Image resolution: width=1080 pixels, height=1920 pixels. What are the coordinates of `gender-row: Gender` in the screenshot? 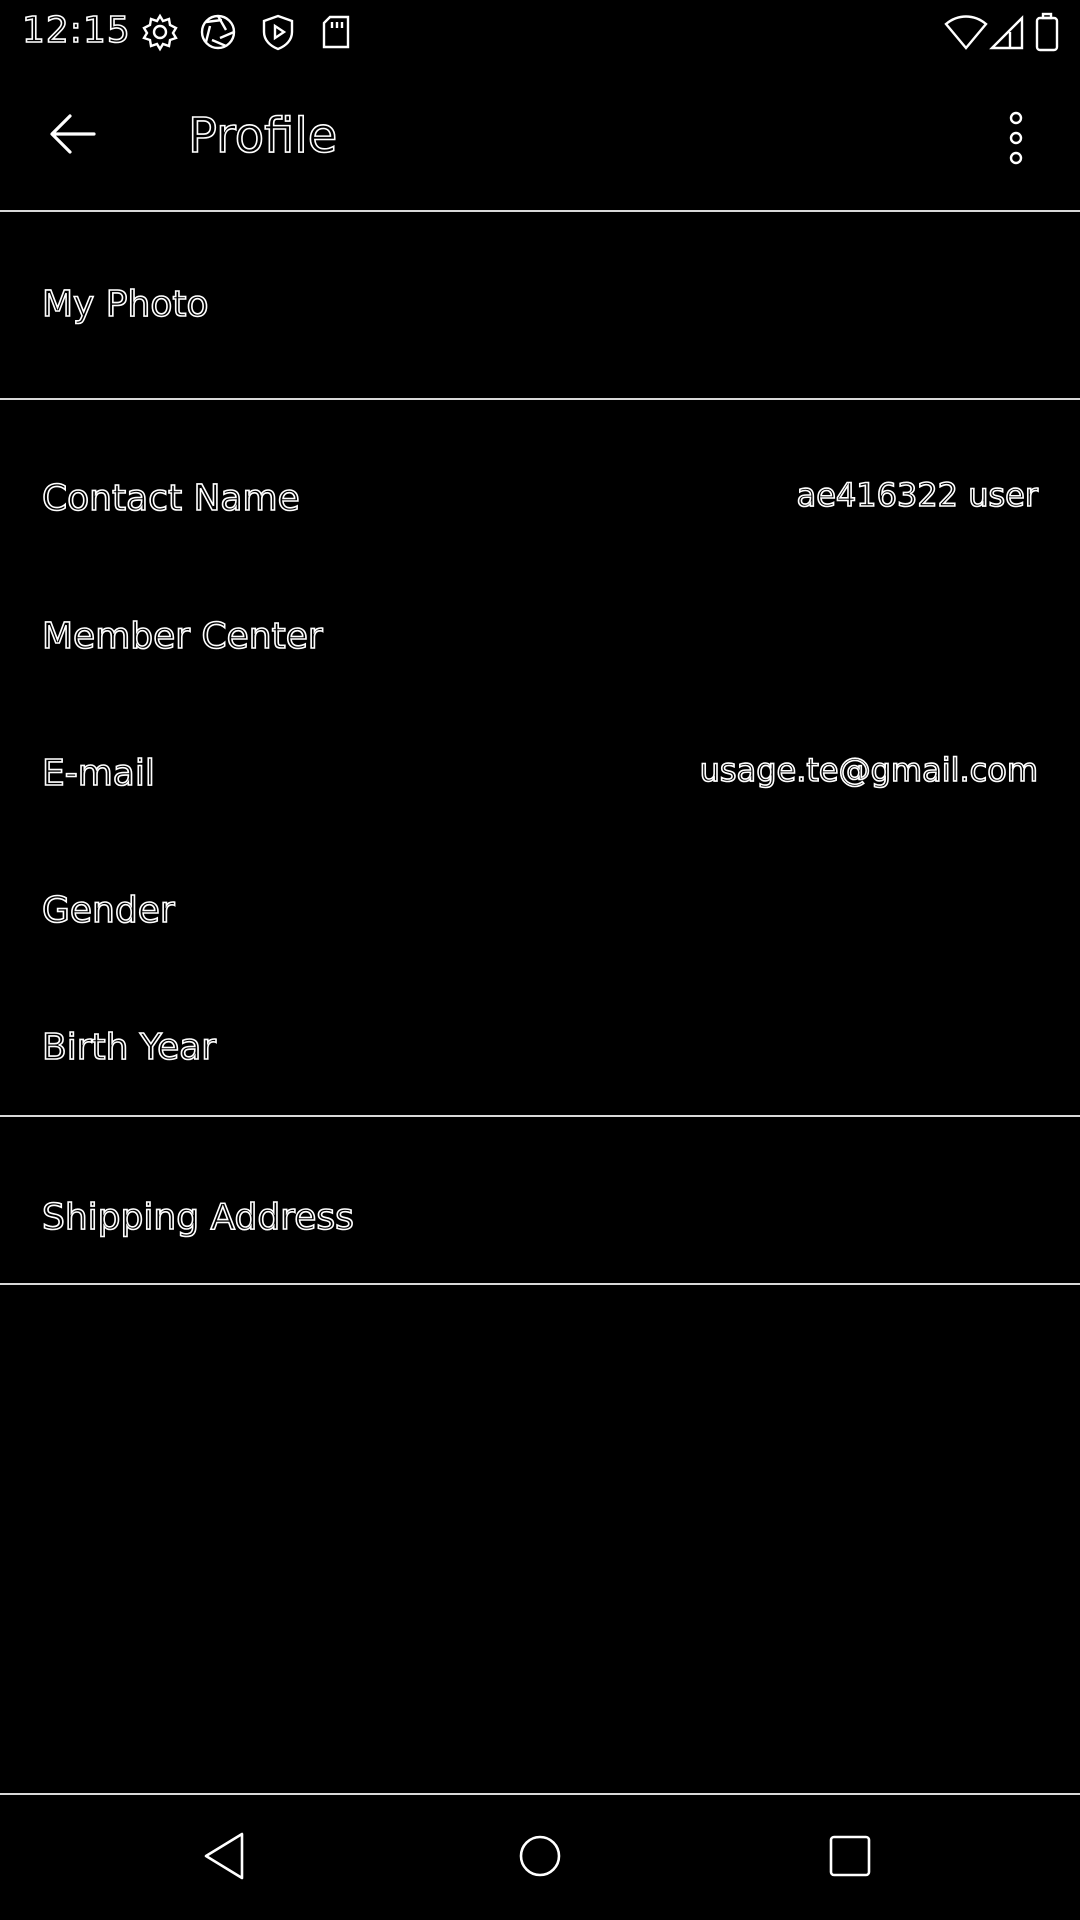 It's located at (540, 913).